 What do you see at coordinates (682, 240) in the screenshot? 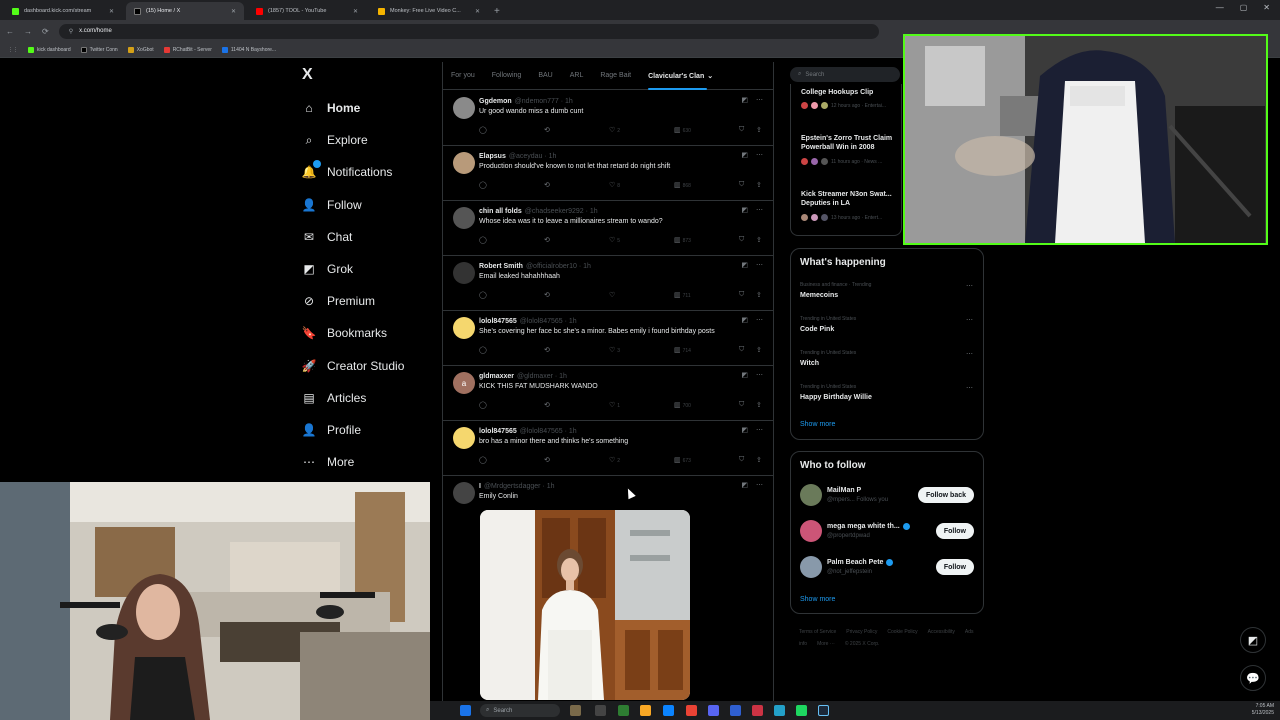
I see `views-button: ▥ 873` at bounding box center [682, 240].